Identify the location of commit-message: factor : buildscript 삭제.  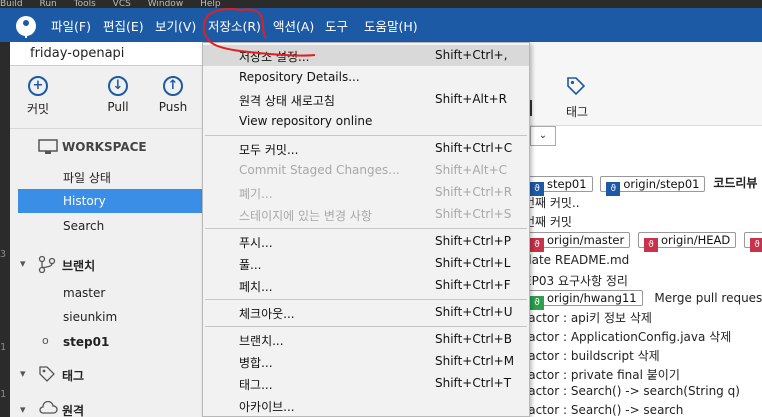
(592, 356).